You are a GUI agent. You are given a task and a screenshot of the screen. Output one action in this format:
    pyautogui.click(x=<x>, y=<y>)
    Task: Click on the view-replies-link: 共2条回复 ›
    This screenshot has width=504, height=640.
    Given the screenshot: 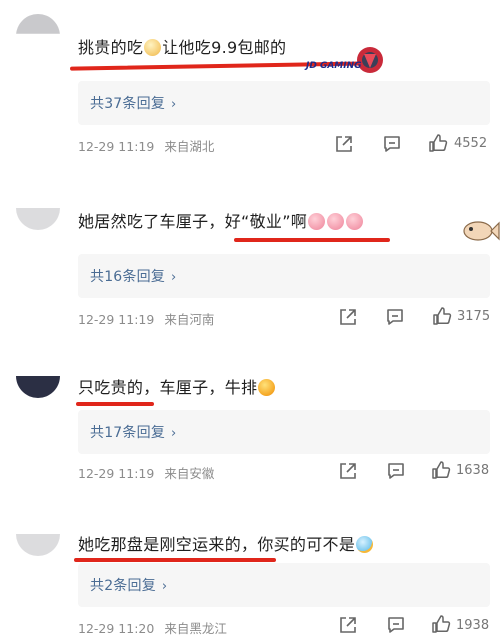 What is the action you would take?
    pyautogui.click(x=128, y=585)
    